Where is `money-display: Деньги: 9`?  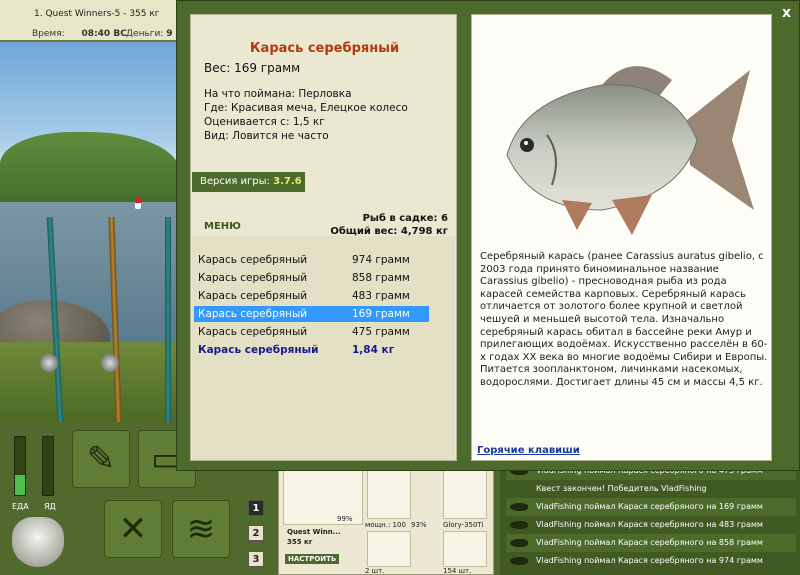
money-display: Деньги: 9 is located at coordinates (149, 34).